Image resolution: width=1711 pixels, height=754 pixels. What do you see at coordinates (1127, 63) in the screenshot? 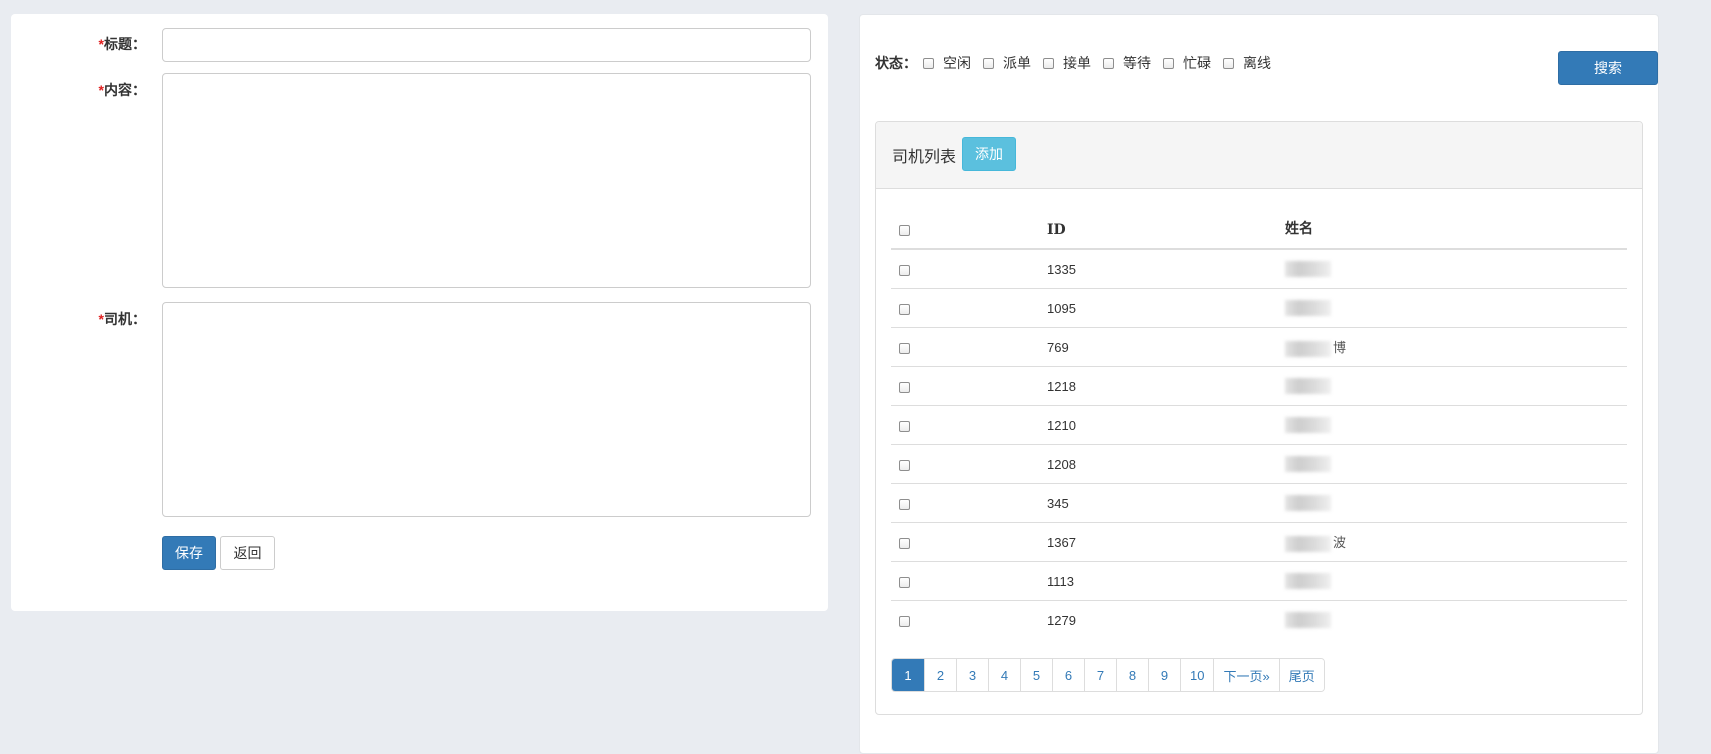
I see `status-option-waiting: 等待` at bounding box center [1127, 63].